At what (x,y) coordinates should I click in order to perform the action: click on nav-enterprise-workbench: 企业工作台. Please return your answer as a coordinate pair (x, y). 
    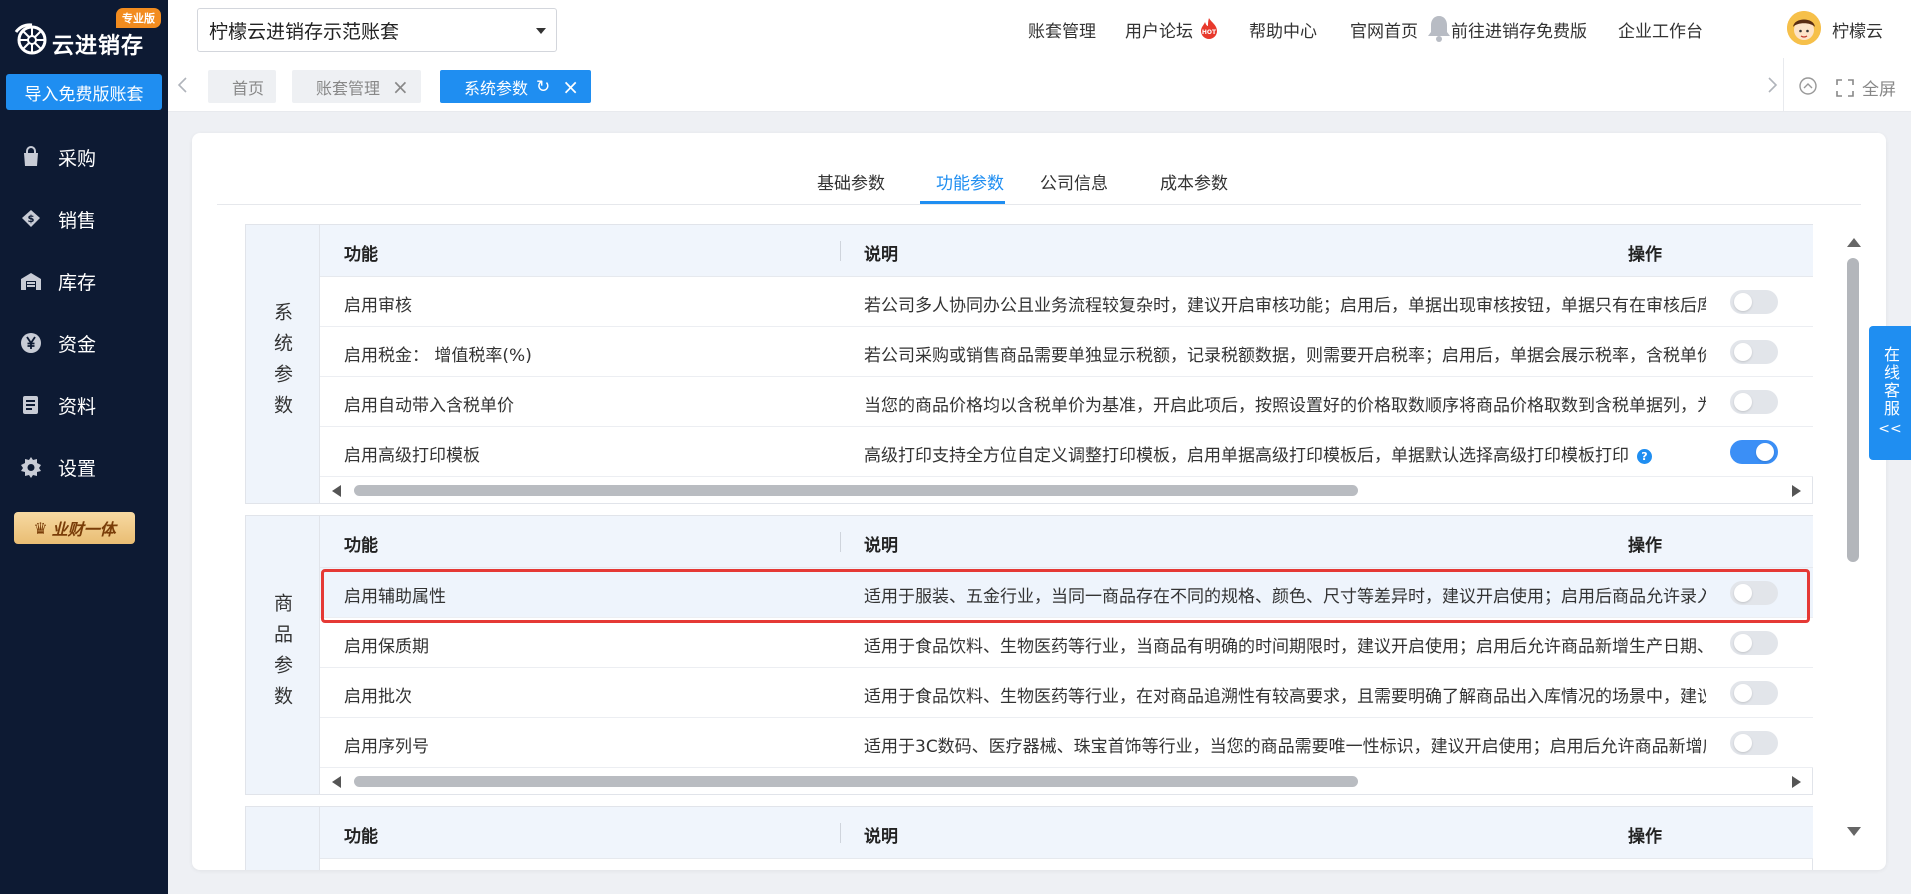
    Looking at the image, I should click on (1660, 29).